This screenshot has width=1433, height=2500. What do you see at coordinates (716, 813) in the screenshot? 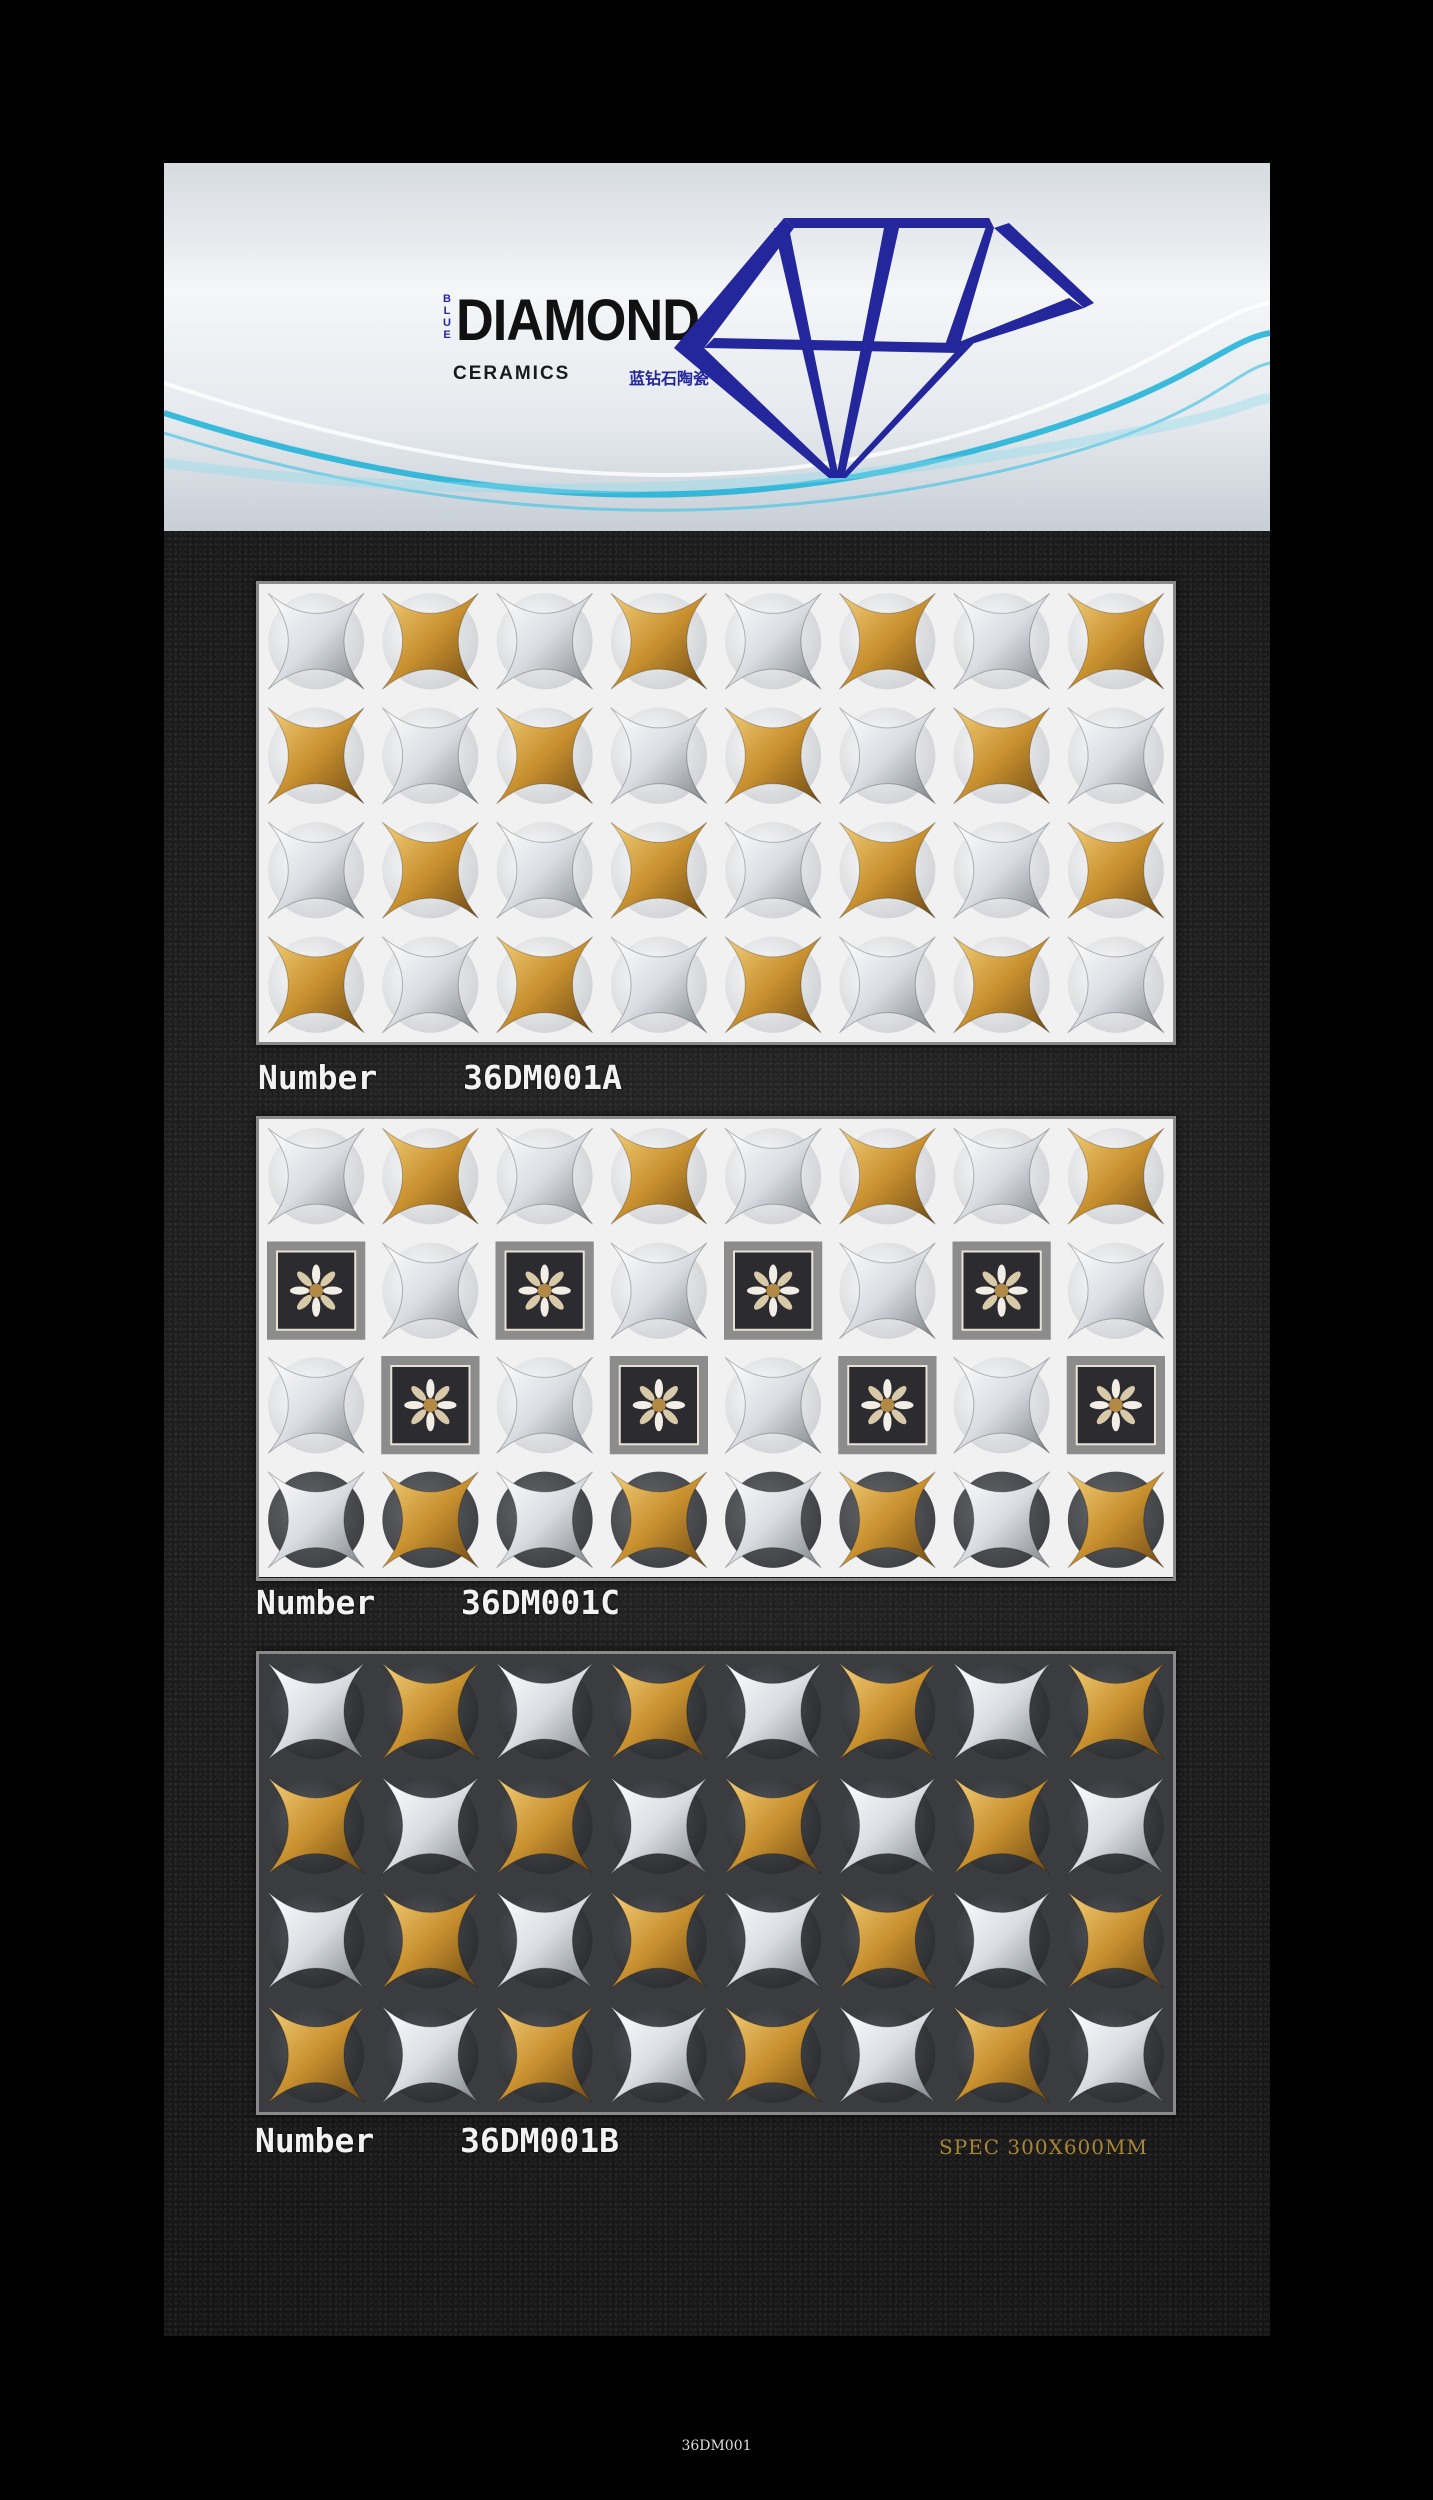
I see `tile-sample-36dm001a` at bounding box center [716, 813].